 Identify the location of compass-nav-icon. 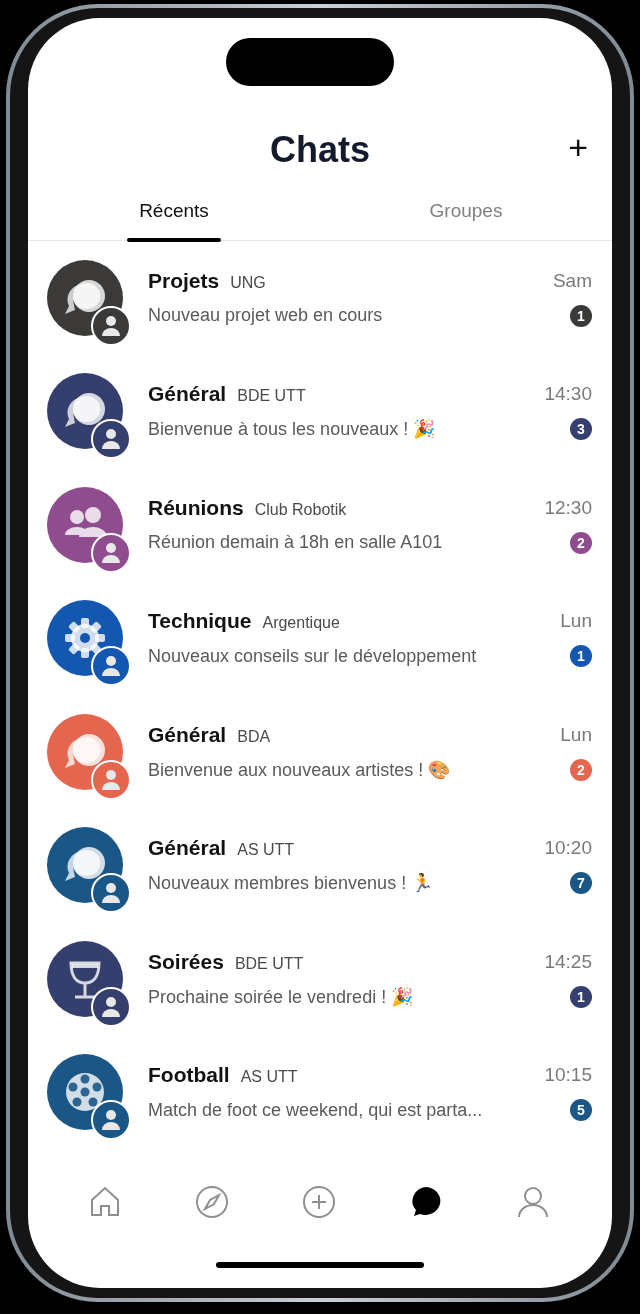
(212, 1202).